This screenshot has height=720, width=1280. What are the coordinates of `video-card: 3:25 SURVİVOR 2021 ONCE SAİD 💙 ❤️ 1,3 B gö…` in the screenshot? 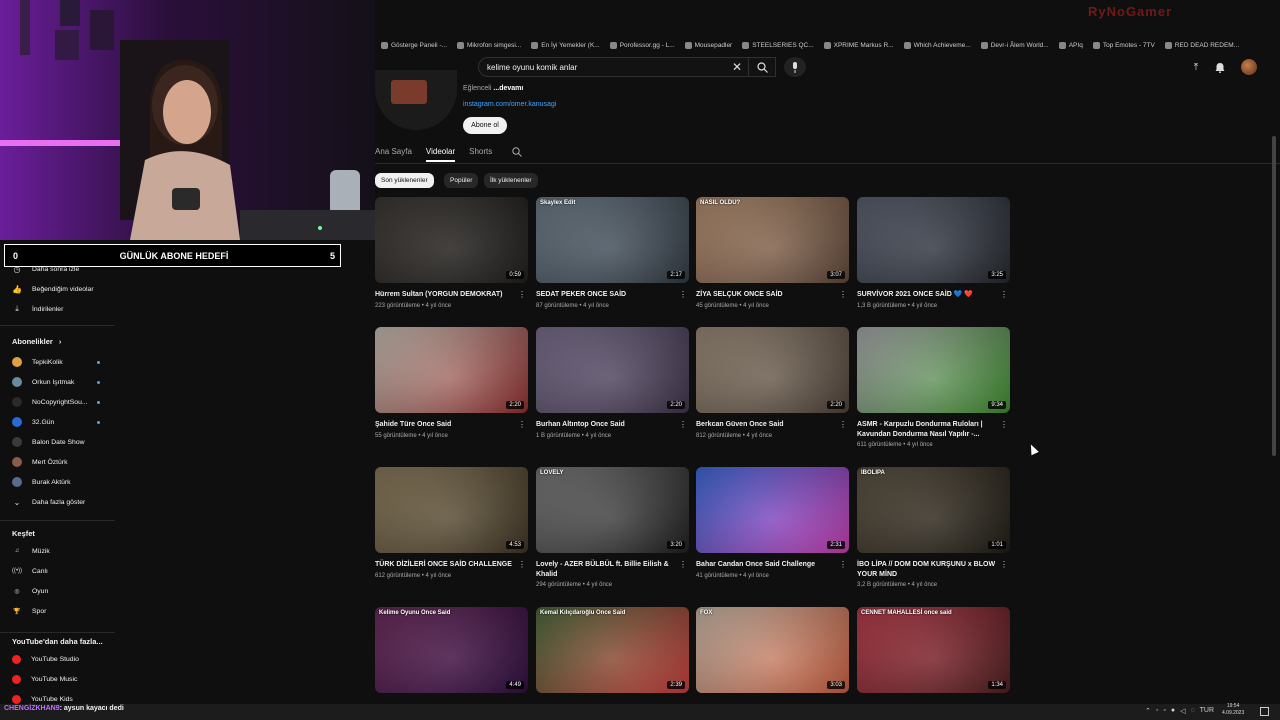 It's located at (933, 253).